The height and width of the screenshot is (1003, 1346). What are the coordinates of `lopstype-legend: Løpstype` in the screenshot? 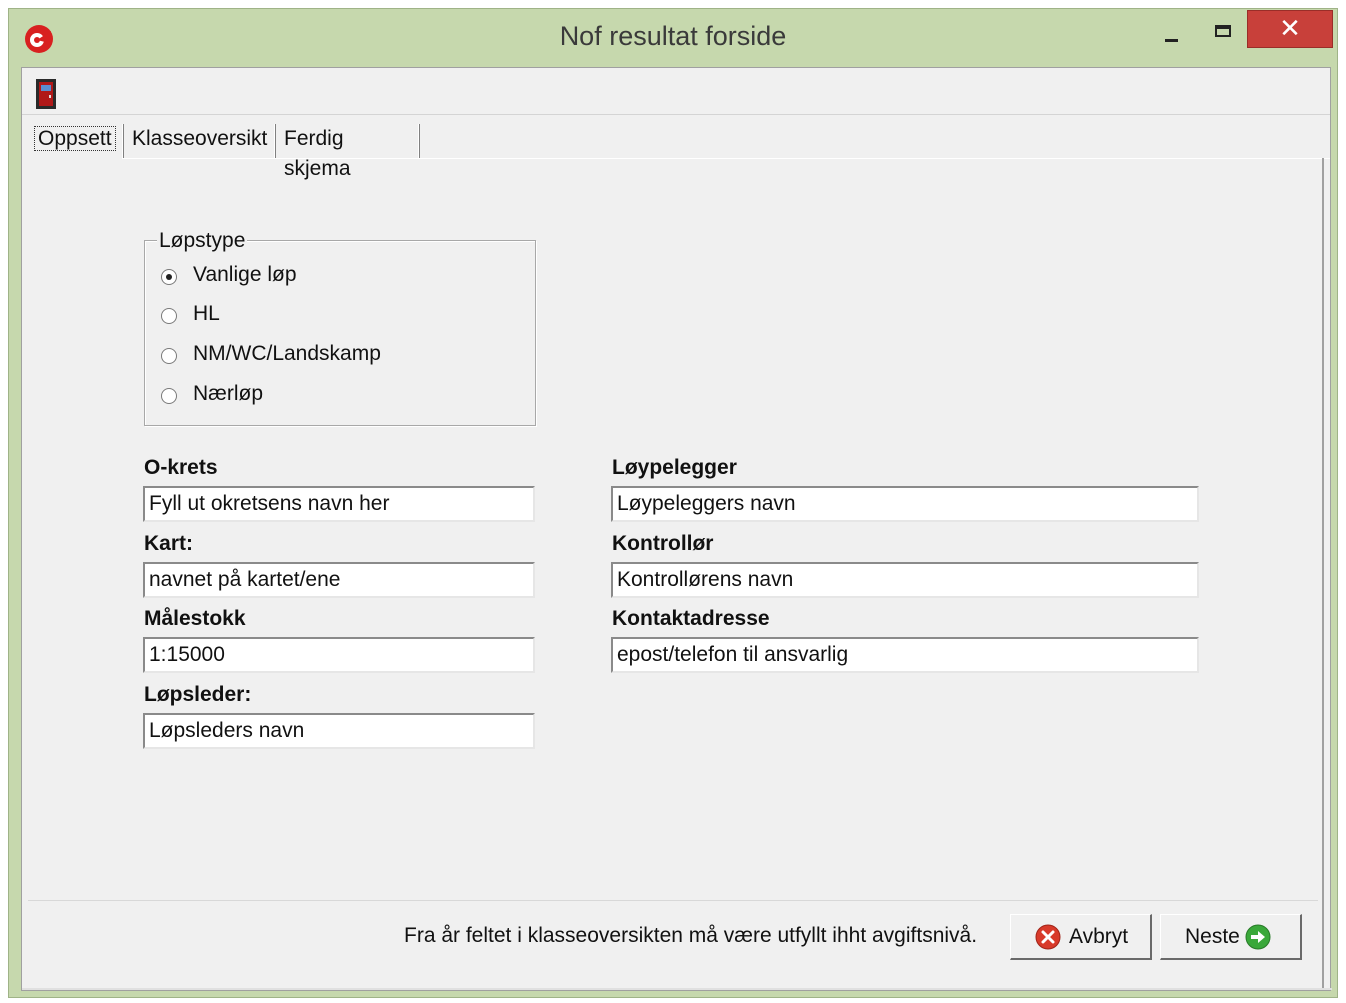 It's located at (202, 241).